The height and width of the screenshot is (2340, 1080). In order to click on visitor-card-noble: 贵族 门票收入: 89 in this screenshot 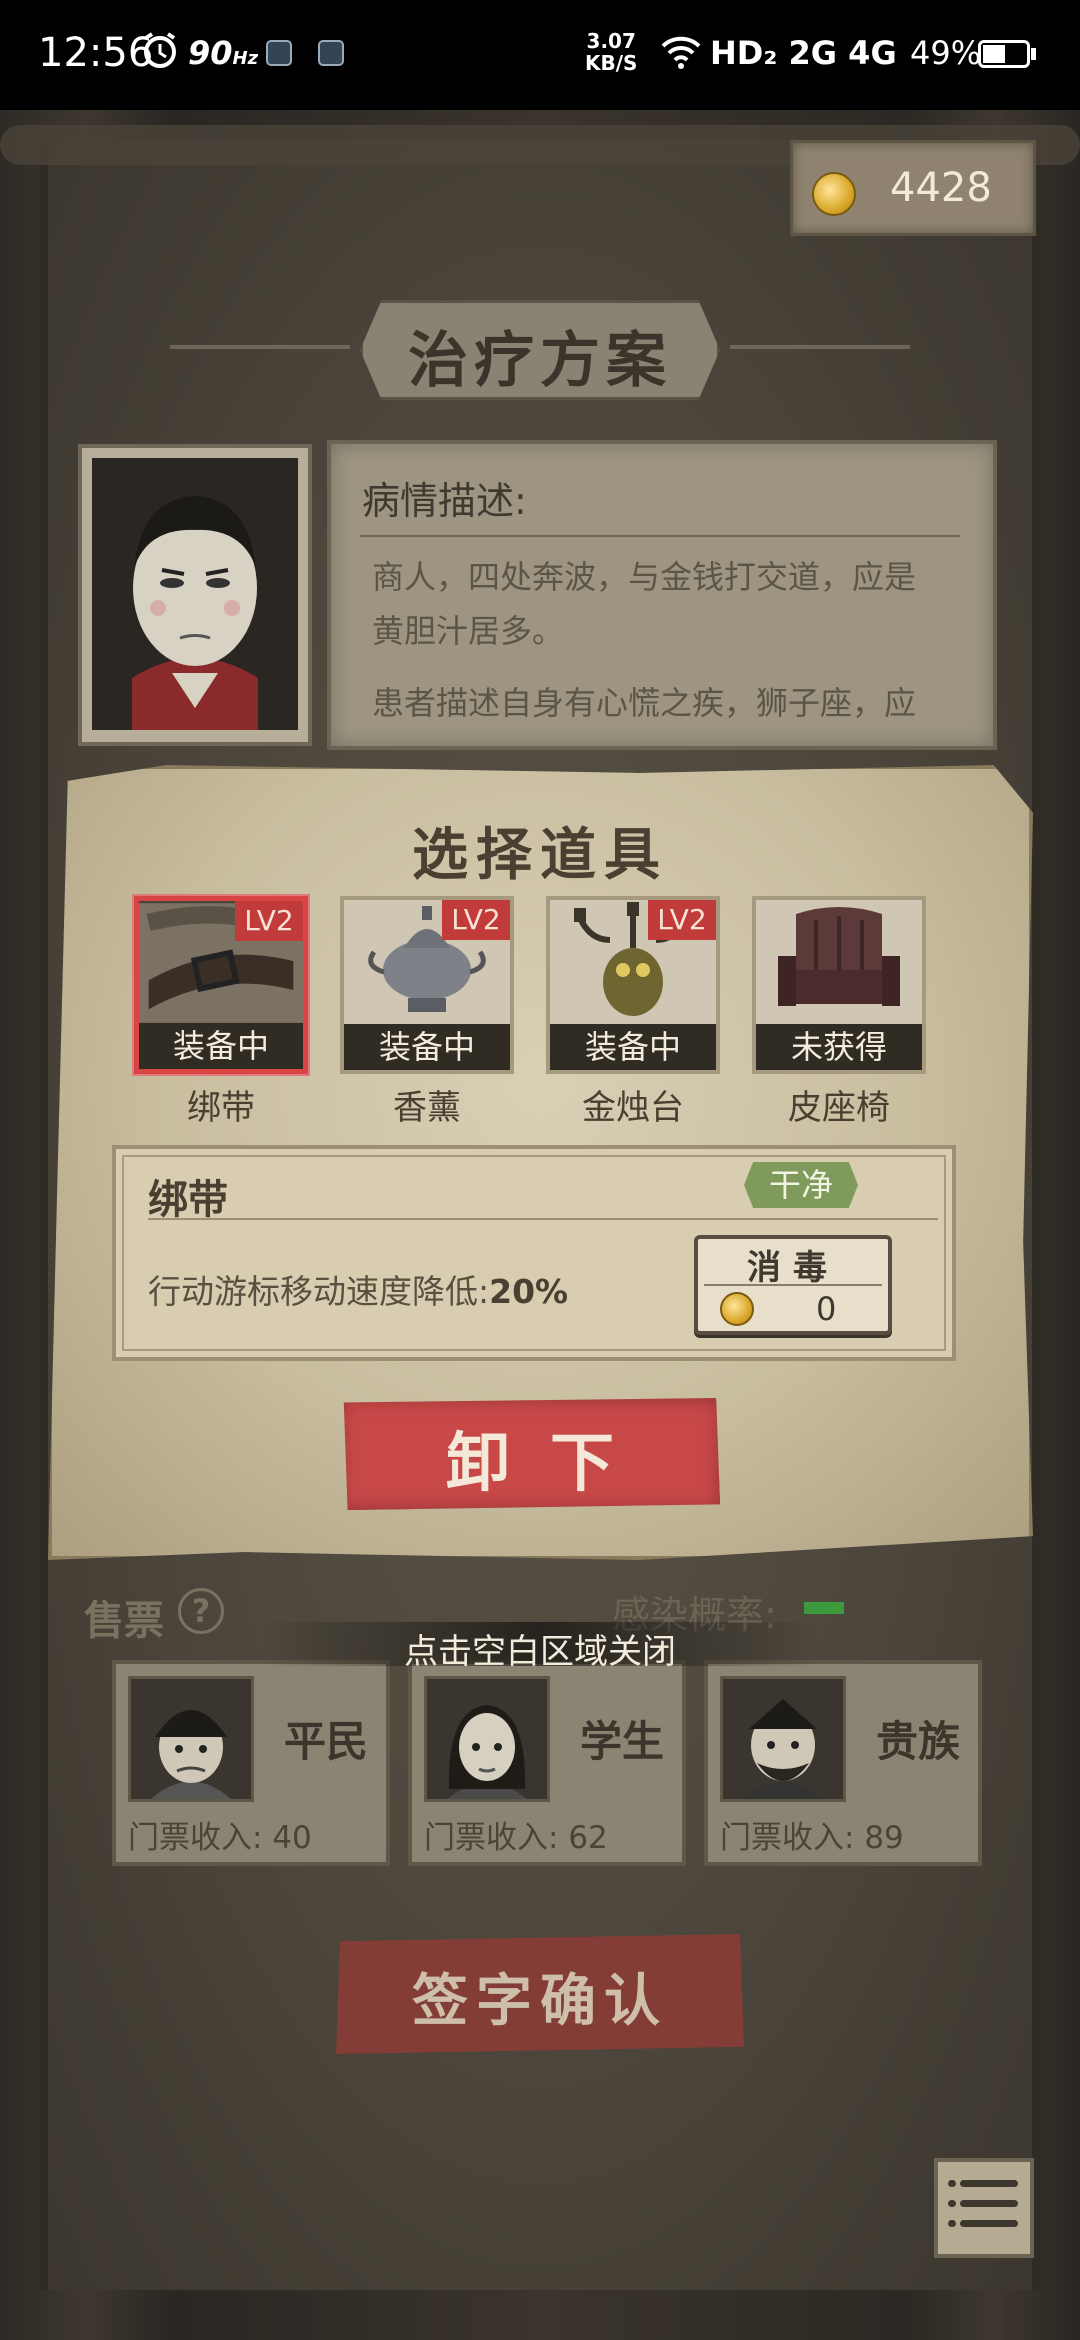, I will do `click(843, 1763)`.